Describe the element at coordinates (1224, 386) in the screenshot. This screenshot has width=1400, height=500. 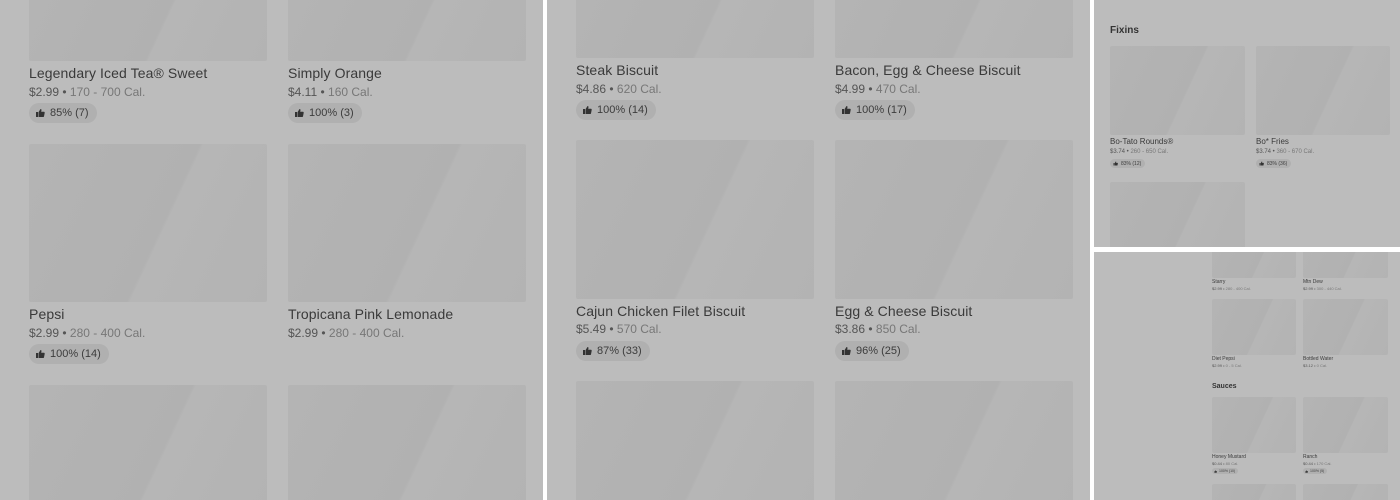
I see `section-title: Sauces` at that location.